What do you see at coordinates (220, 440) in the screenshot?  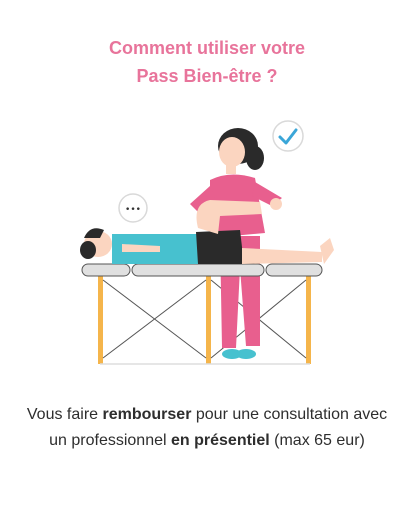 I see `caption-bold-presentiel: en présentiel` at bounding box center [220, 440].